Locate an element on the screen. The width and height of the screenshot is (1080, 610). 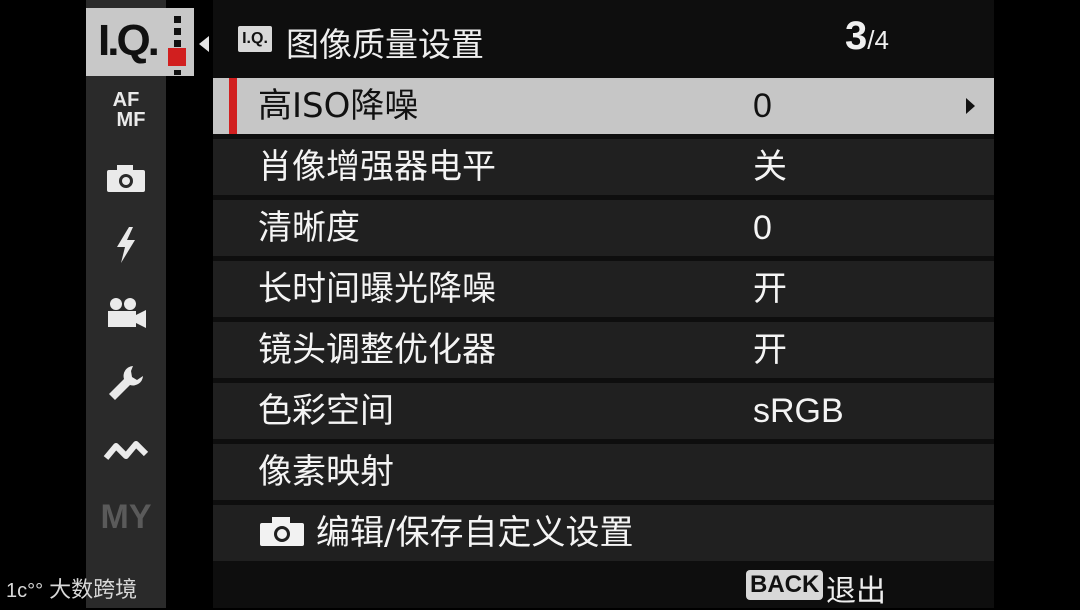
page-title: 图像质量设置 is located at coordinates (385, 44).